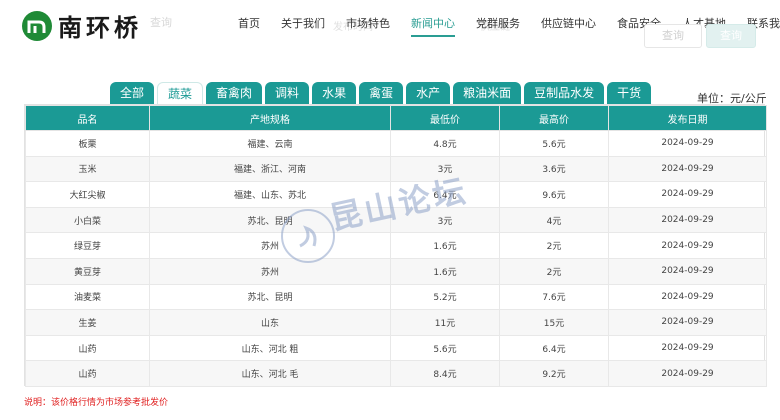  I want to click on tab-seafood: 水产, so click(428, 93).